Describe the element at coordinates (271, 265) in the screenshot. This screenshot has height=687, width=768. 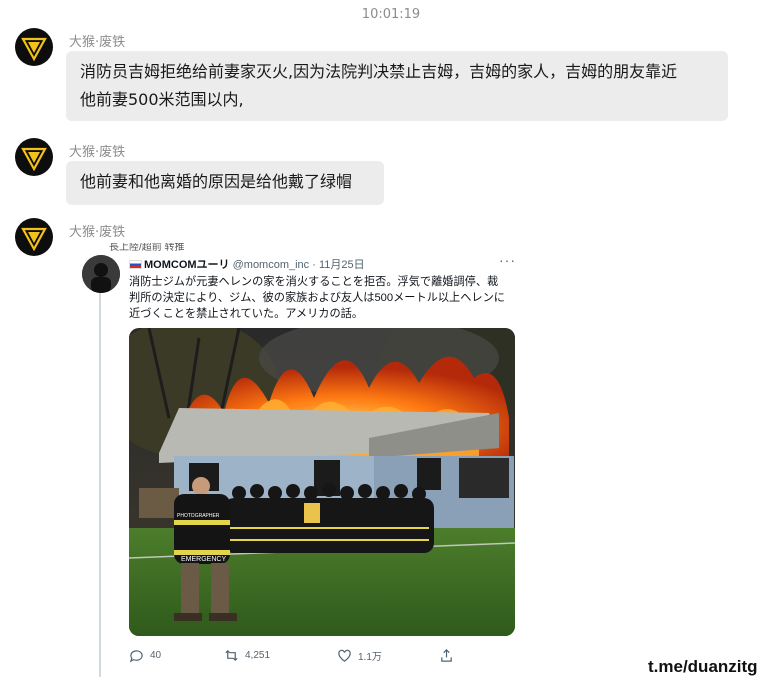
I see `tweet-handle: @momcom_inc` at that location.